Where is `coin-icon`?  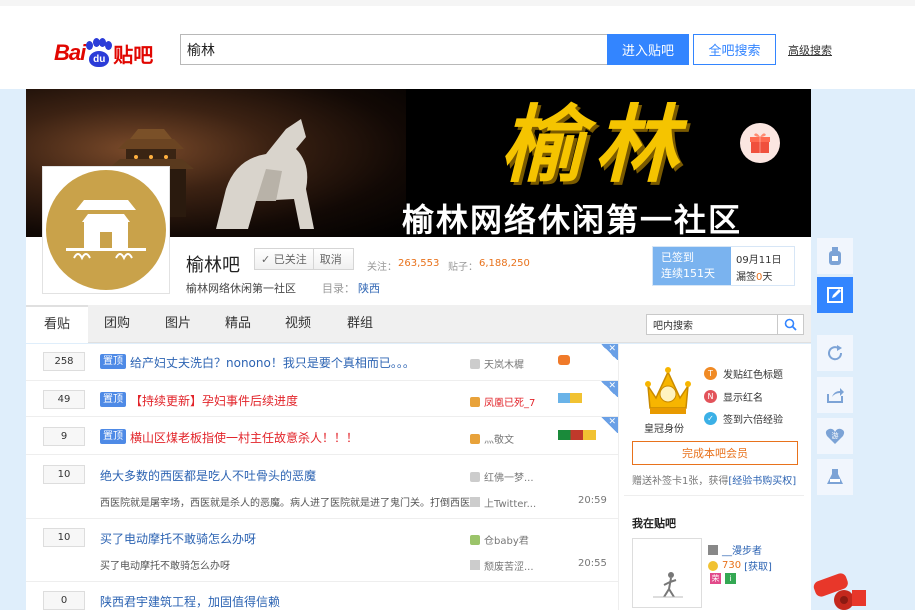 coin-icon is located at coordinates (713, 565).